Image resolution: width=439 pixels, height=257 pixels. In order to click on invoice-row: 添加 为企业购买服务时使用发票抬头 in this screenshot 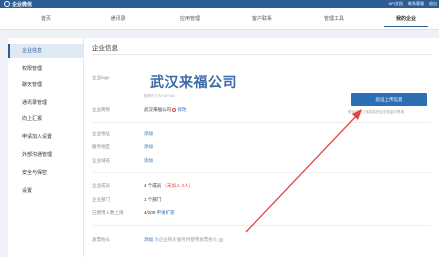, I will do `click(183, 240)`.